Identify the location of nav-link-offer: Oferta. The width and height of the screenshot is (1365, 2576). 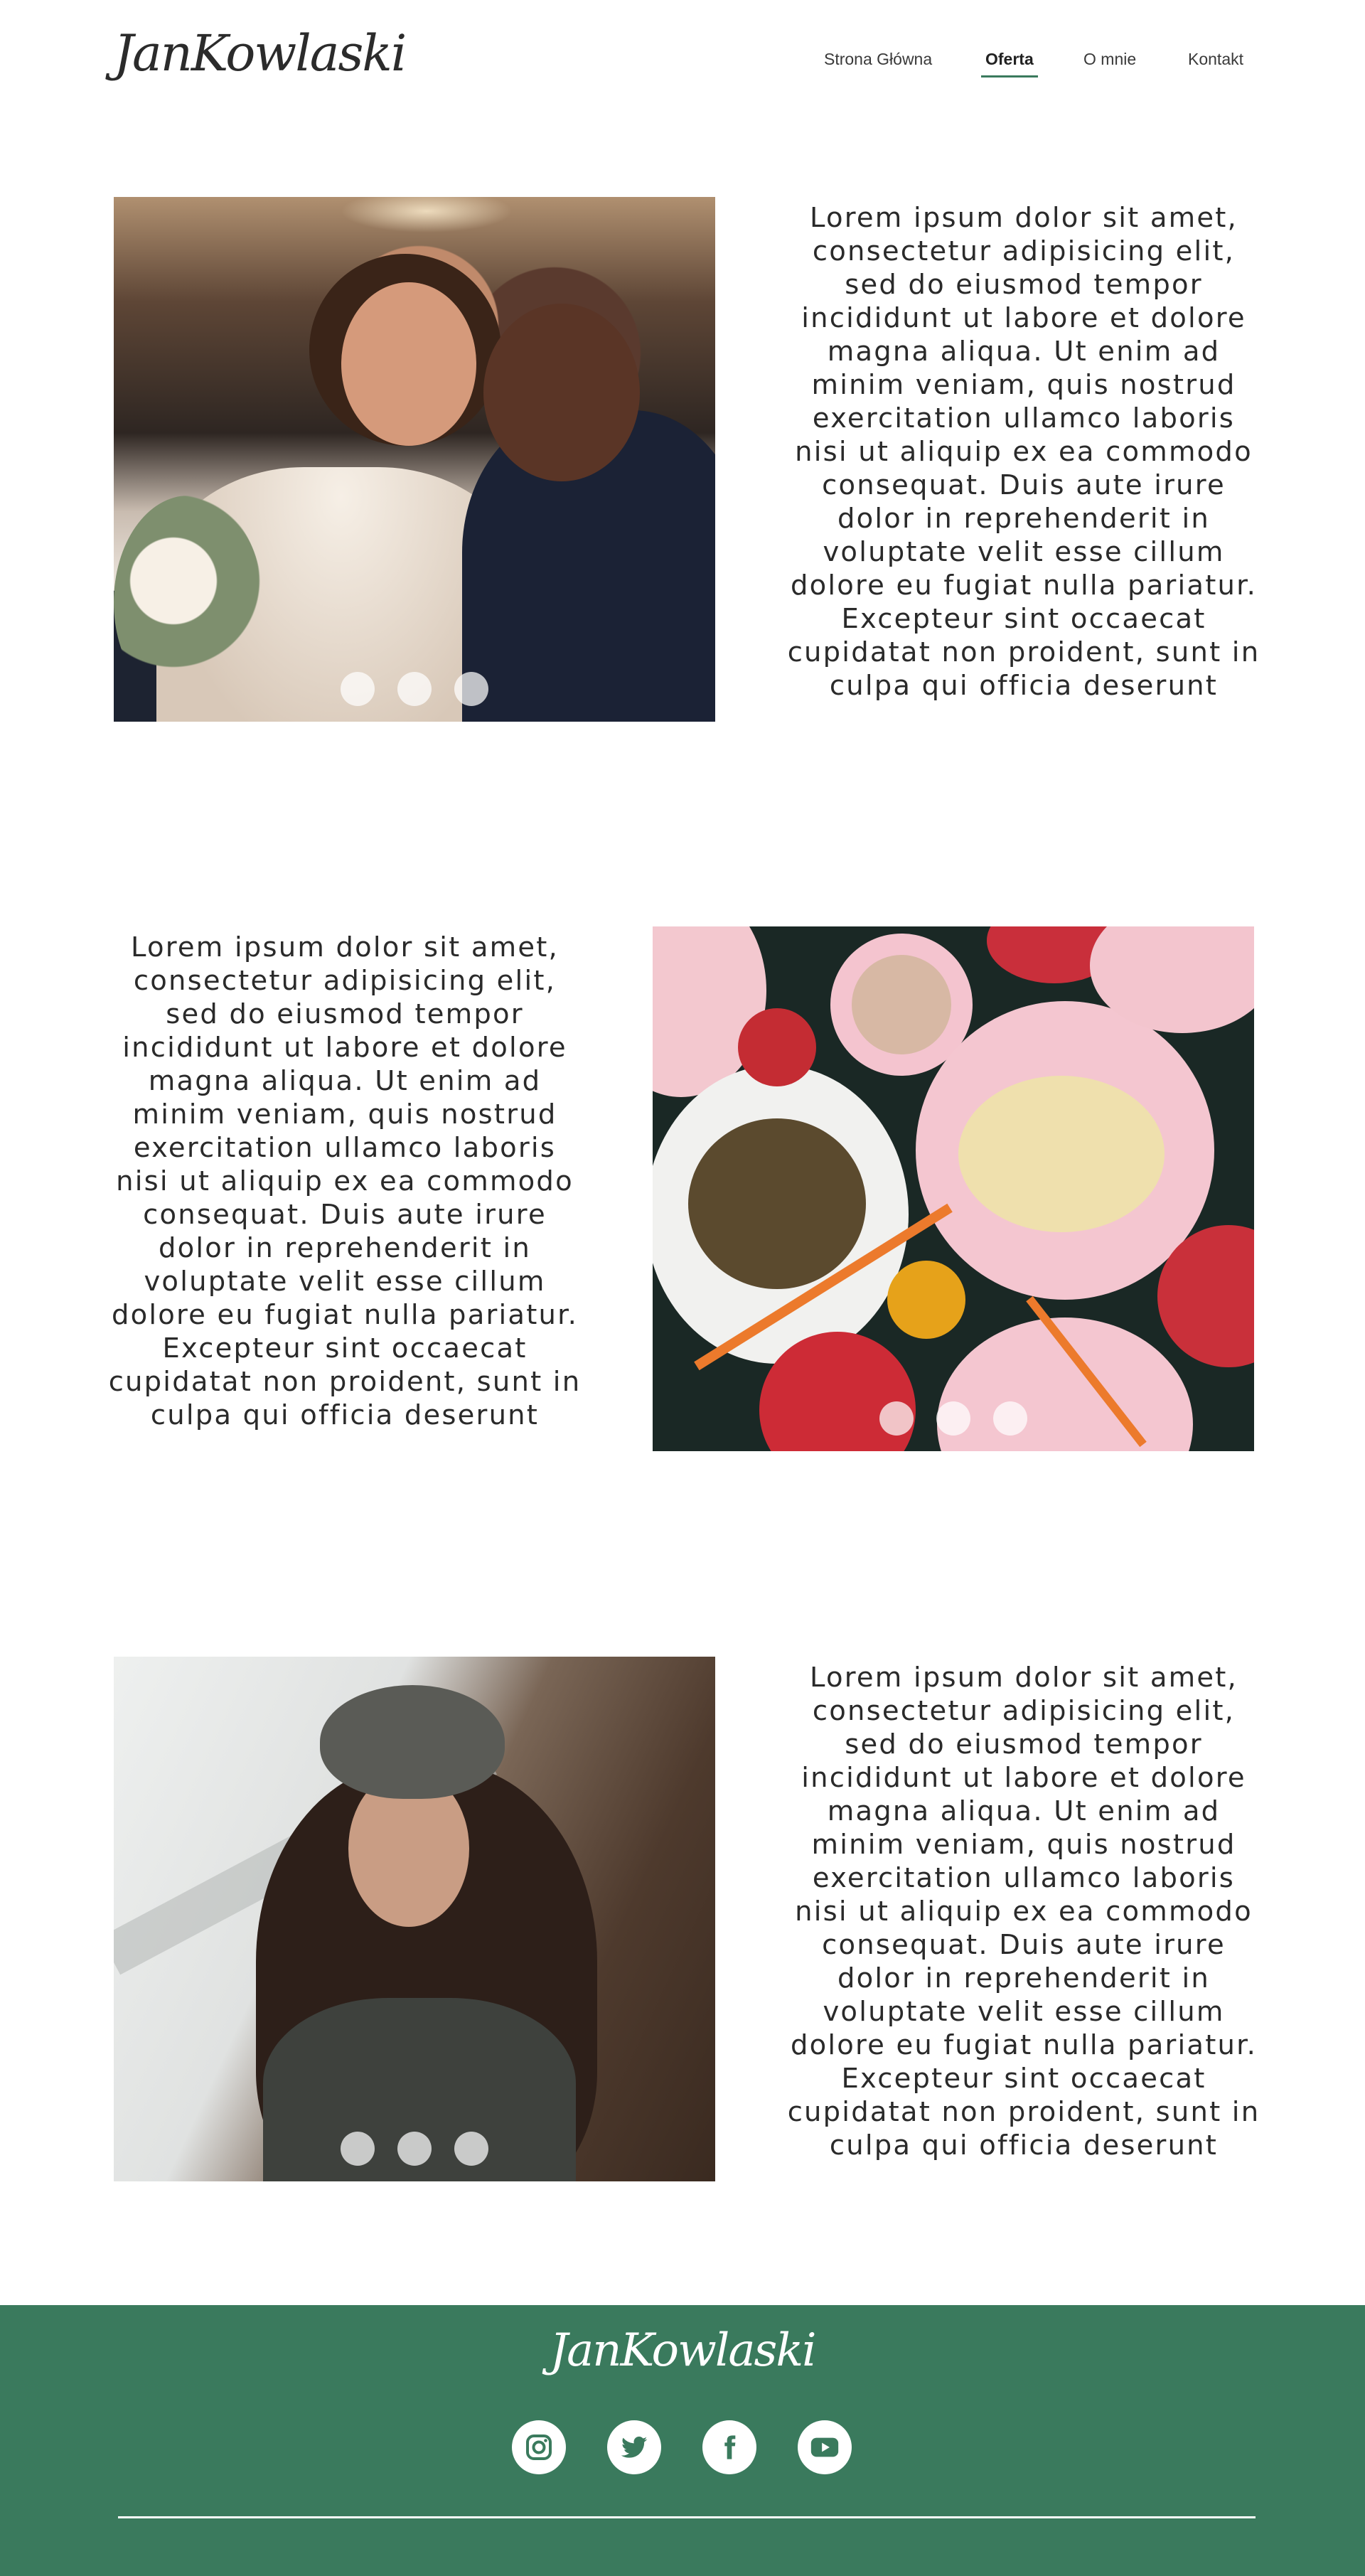
(1010, 64).